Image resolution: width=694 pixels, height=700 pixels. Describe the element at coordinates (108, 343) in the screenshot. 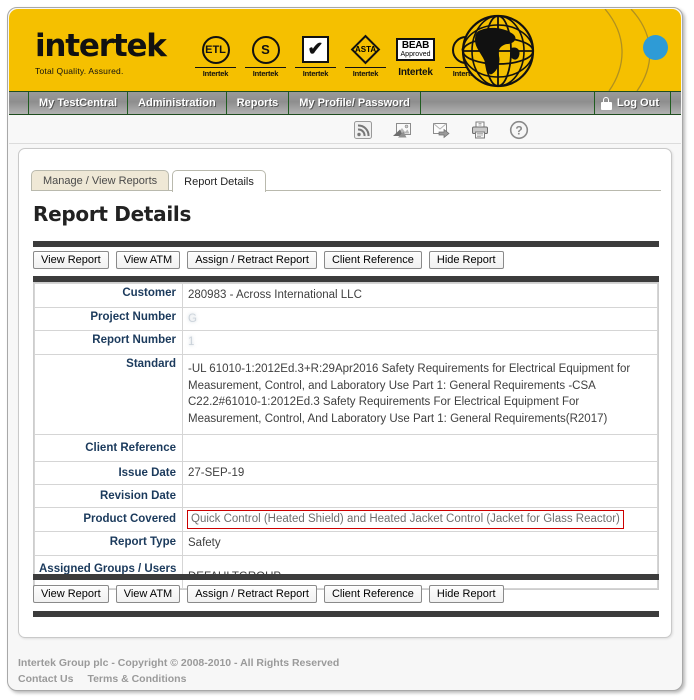

I see `label-report-number: Report Number` at that location.